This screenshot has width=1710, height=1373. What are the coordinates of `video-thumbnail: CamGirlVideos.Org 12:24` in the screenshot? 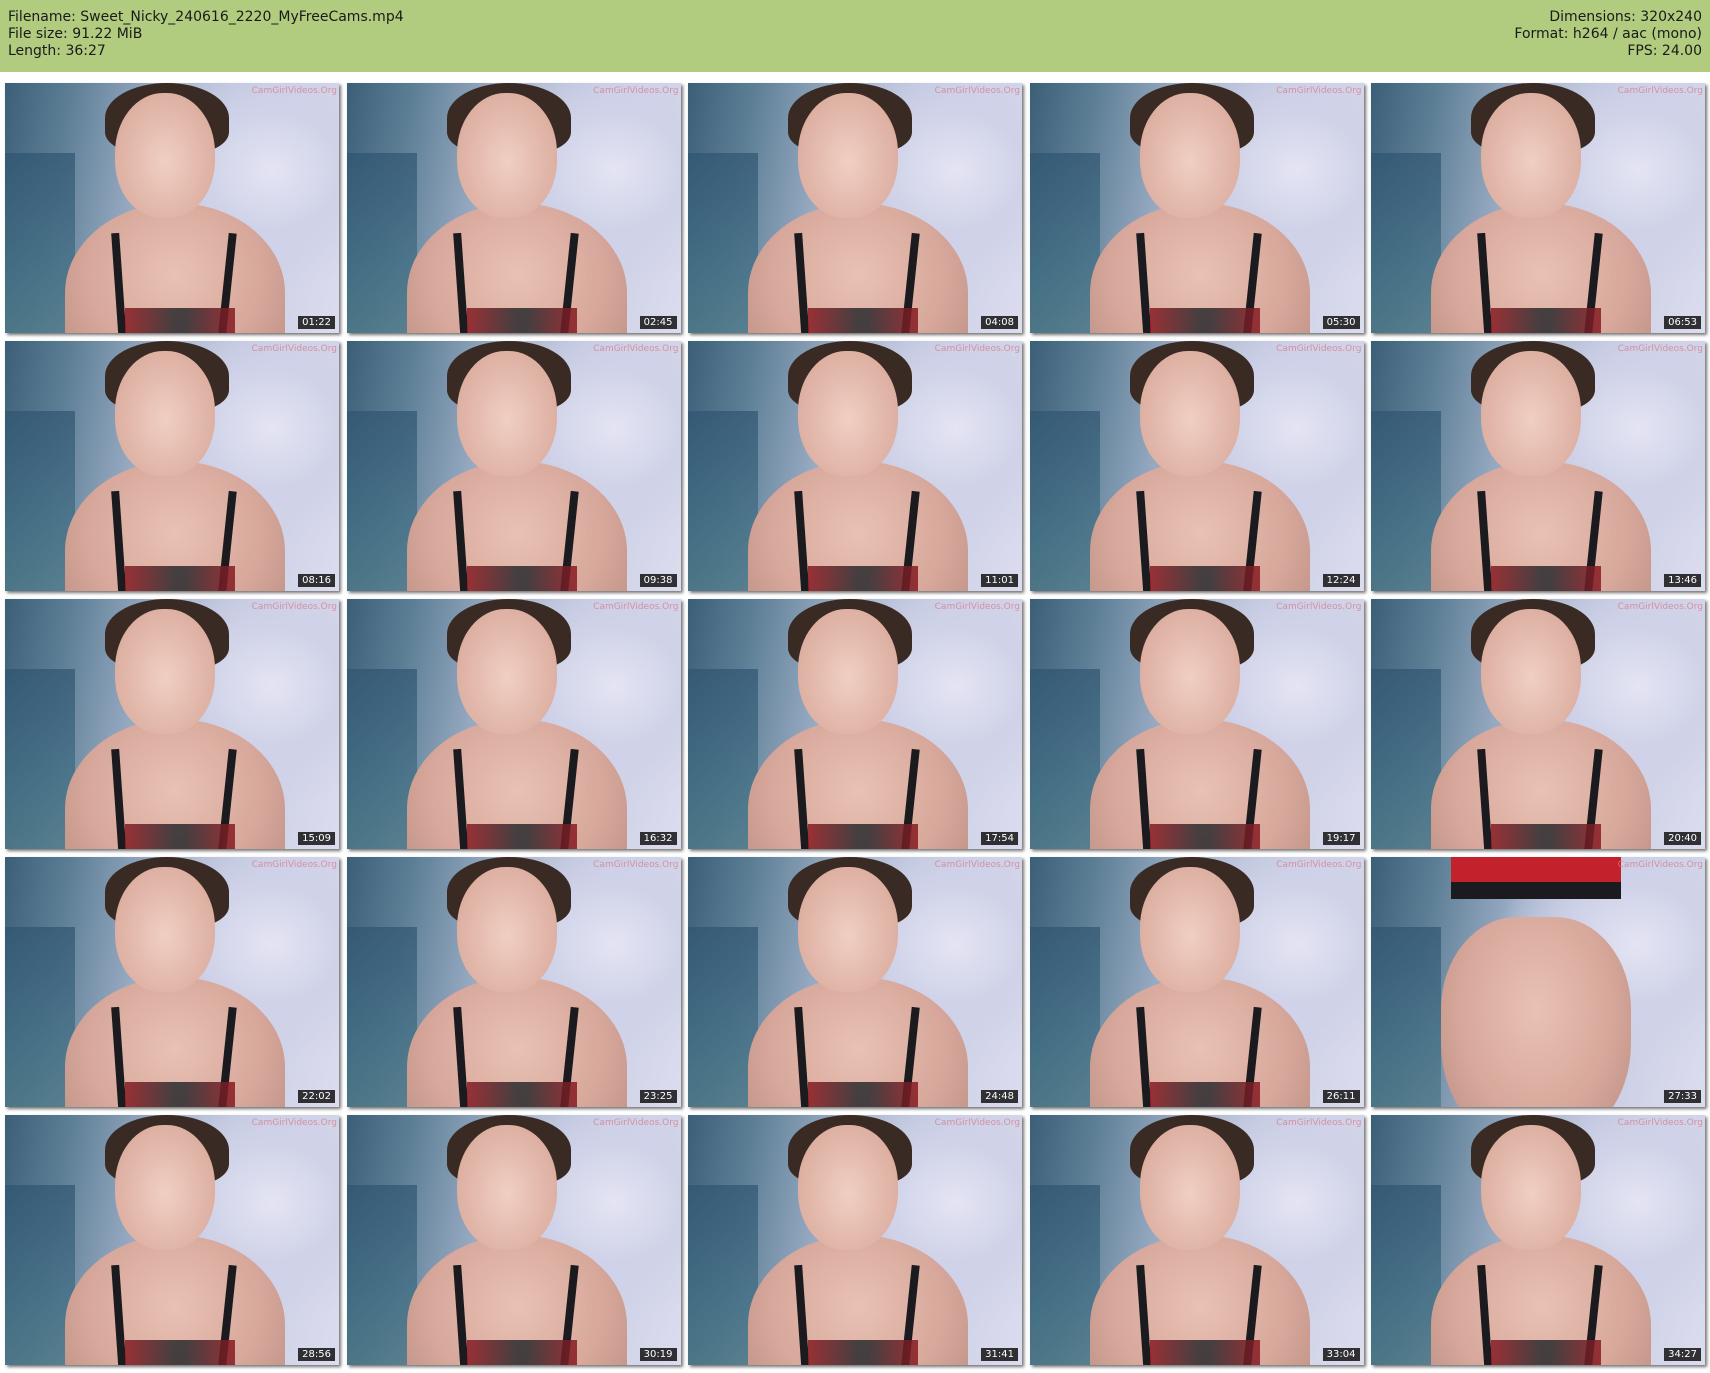 It's located at (1196, 466).